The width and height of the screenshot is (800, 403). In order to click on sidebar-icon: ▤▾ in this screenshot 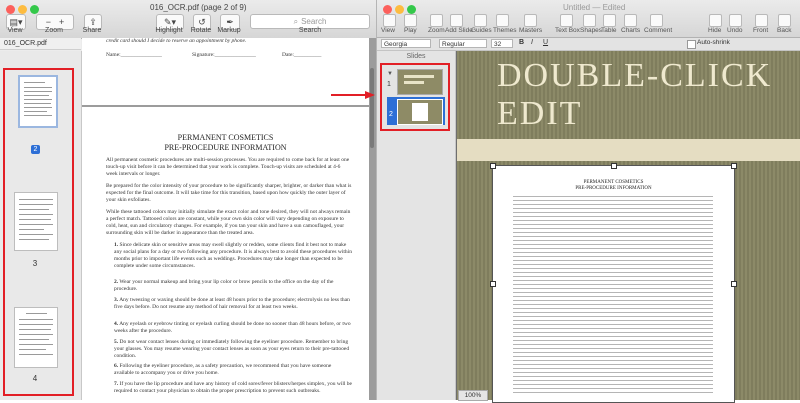, I will do `click(16, 21)`.